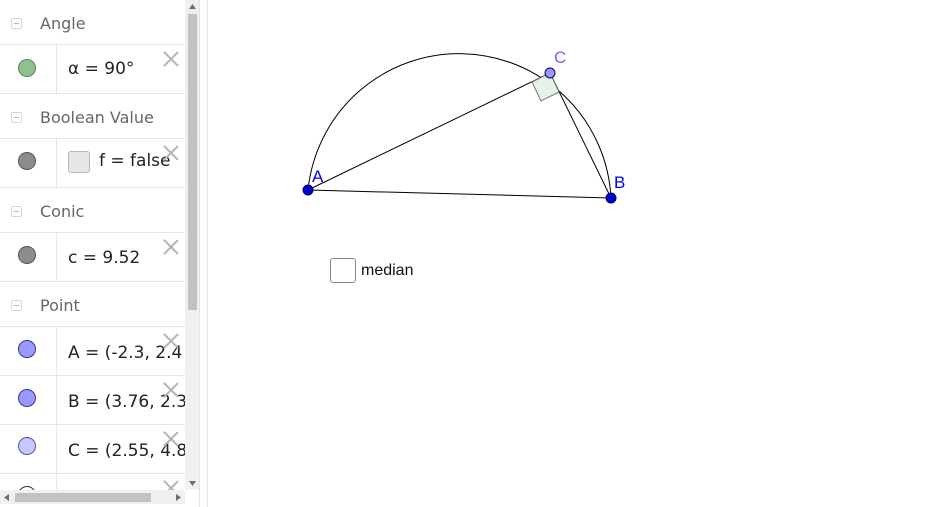 Image resolution: width=929 pixels, height=507 pixels. I want to click on vertical-scrollbar, so click(192, 245).